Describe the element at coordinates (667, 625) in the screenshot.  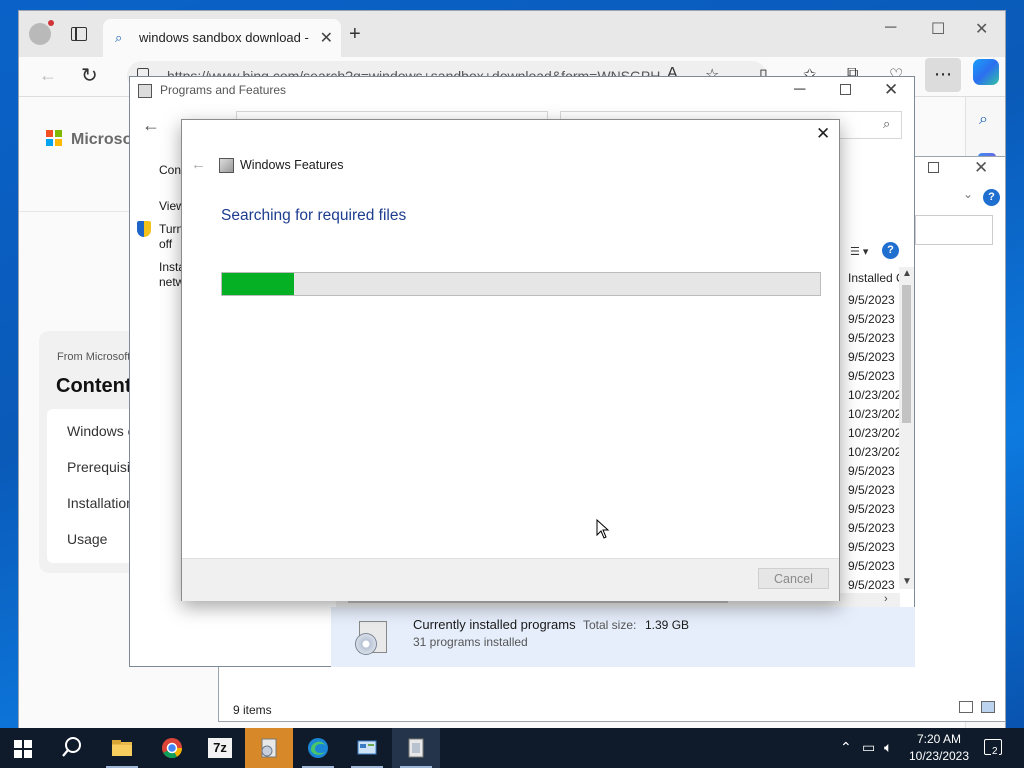
I see `total-size-value: 1.39 GB` at that location.